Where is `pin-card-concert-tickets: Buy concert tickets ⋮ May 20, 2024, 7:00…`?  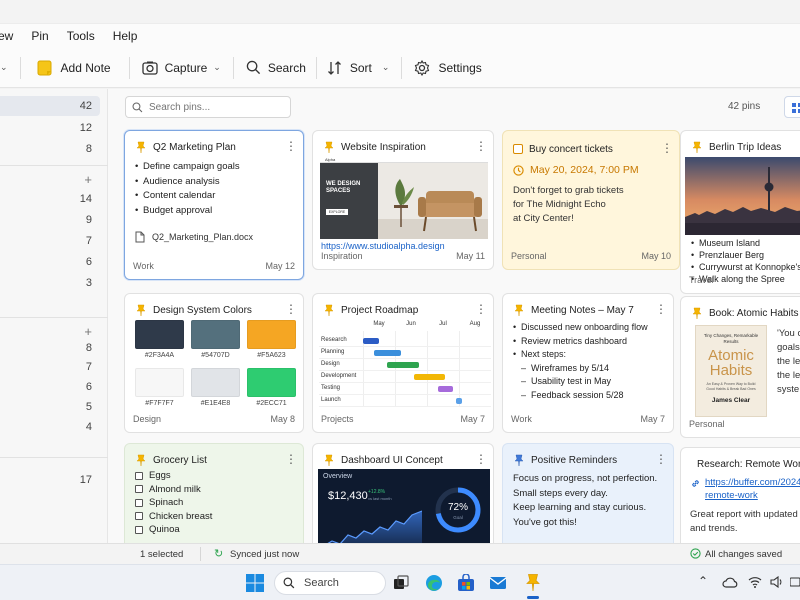 pin-card-concert-tickets: Buy concert tickets ⋮ May 20, 2024, 7:00… is located at coordinates (591, 200).